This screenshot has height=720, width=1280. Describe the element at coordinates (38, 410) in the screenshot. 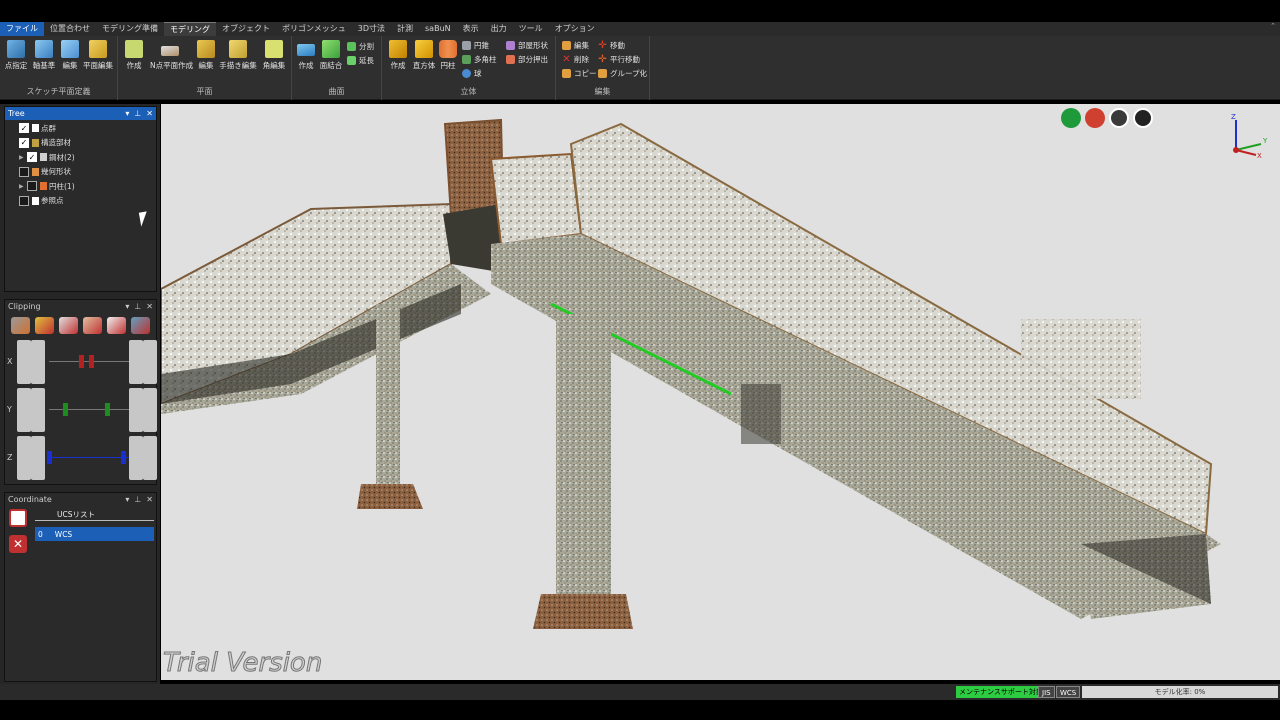

I see `clip-y-min-knob2` at that location.